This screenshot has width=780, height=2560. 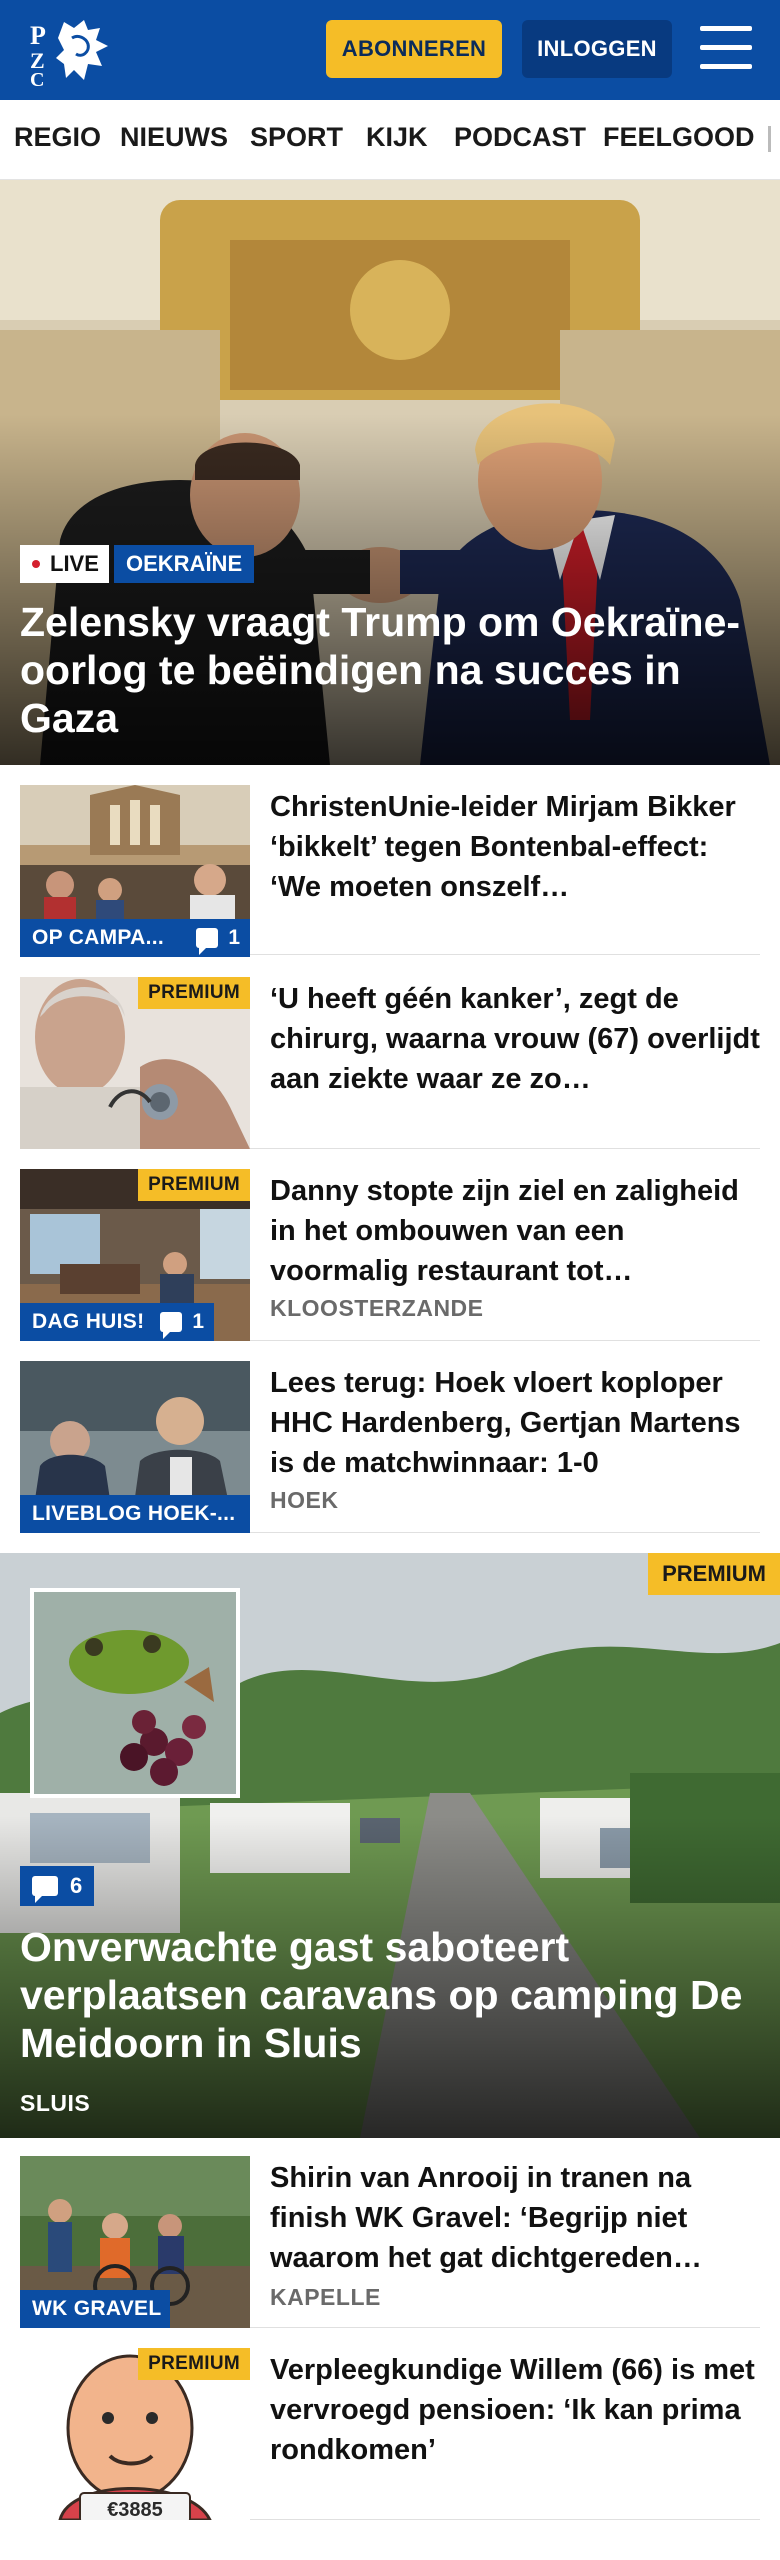 What do you see at coordinates (95, 2309) in the screenshot?
I see `category-label: WK GRAVEL` at bounding box center [95, 2309].